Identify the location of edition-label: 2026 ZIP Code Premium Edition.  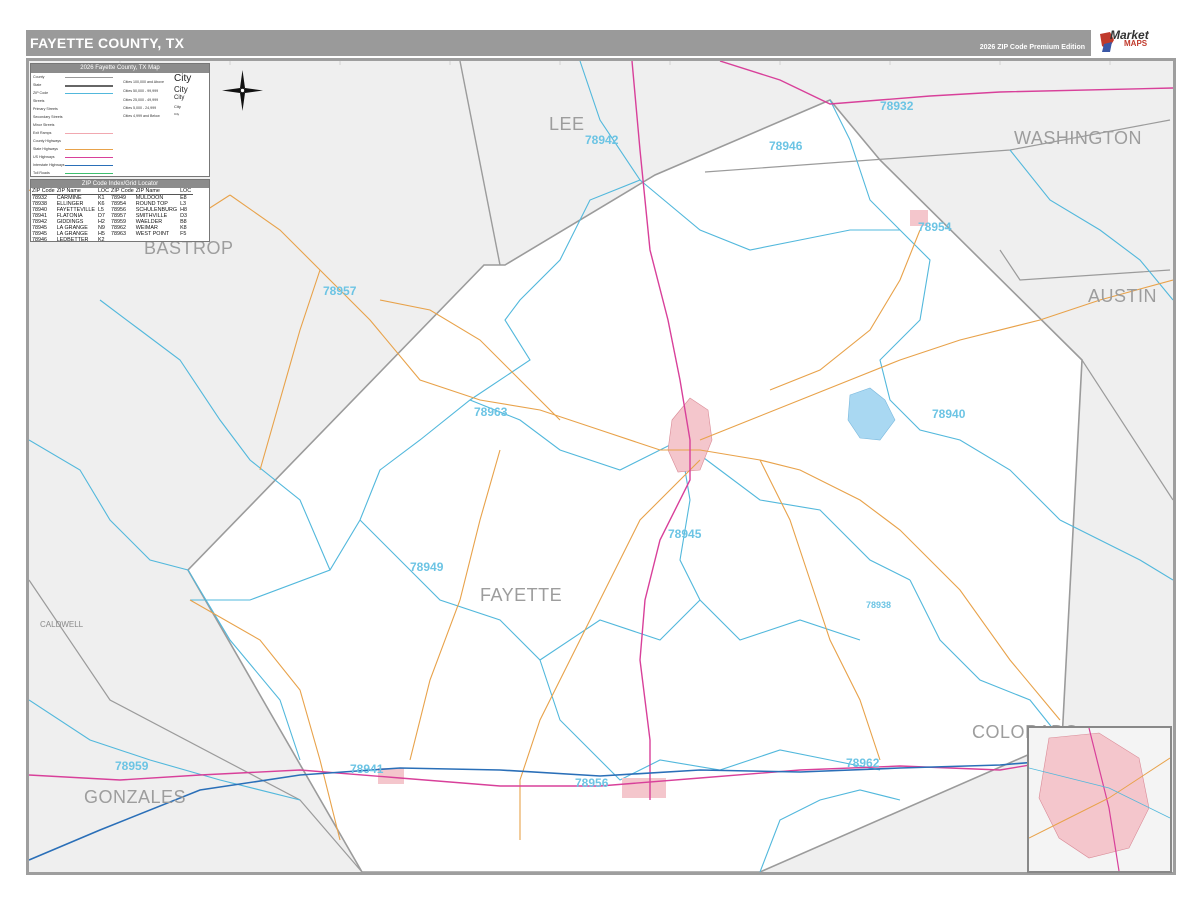
(1032, 47).